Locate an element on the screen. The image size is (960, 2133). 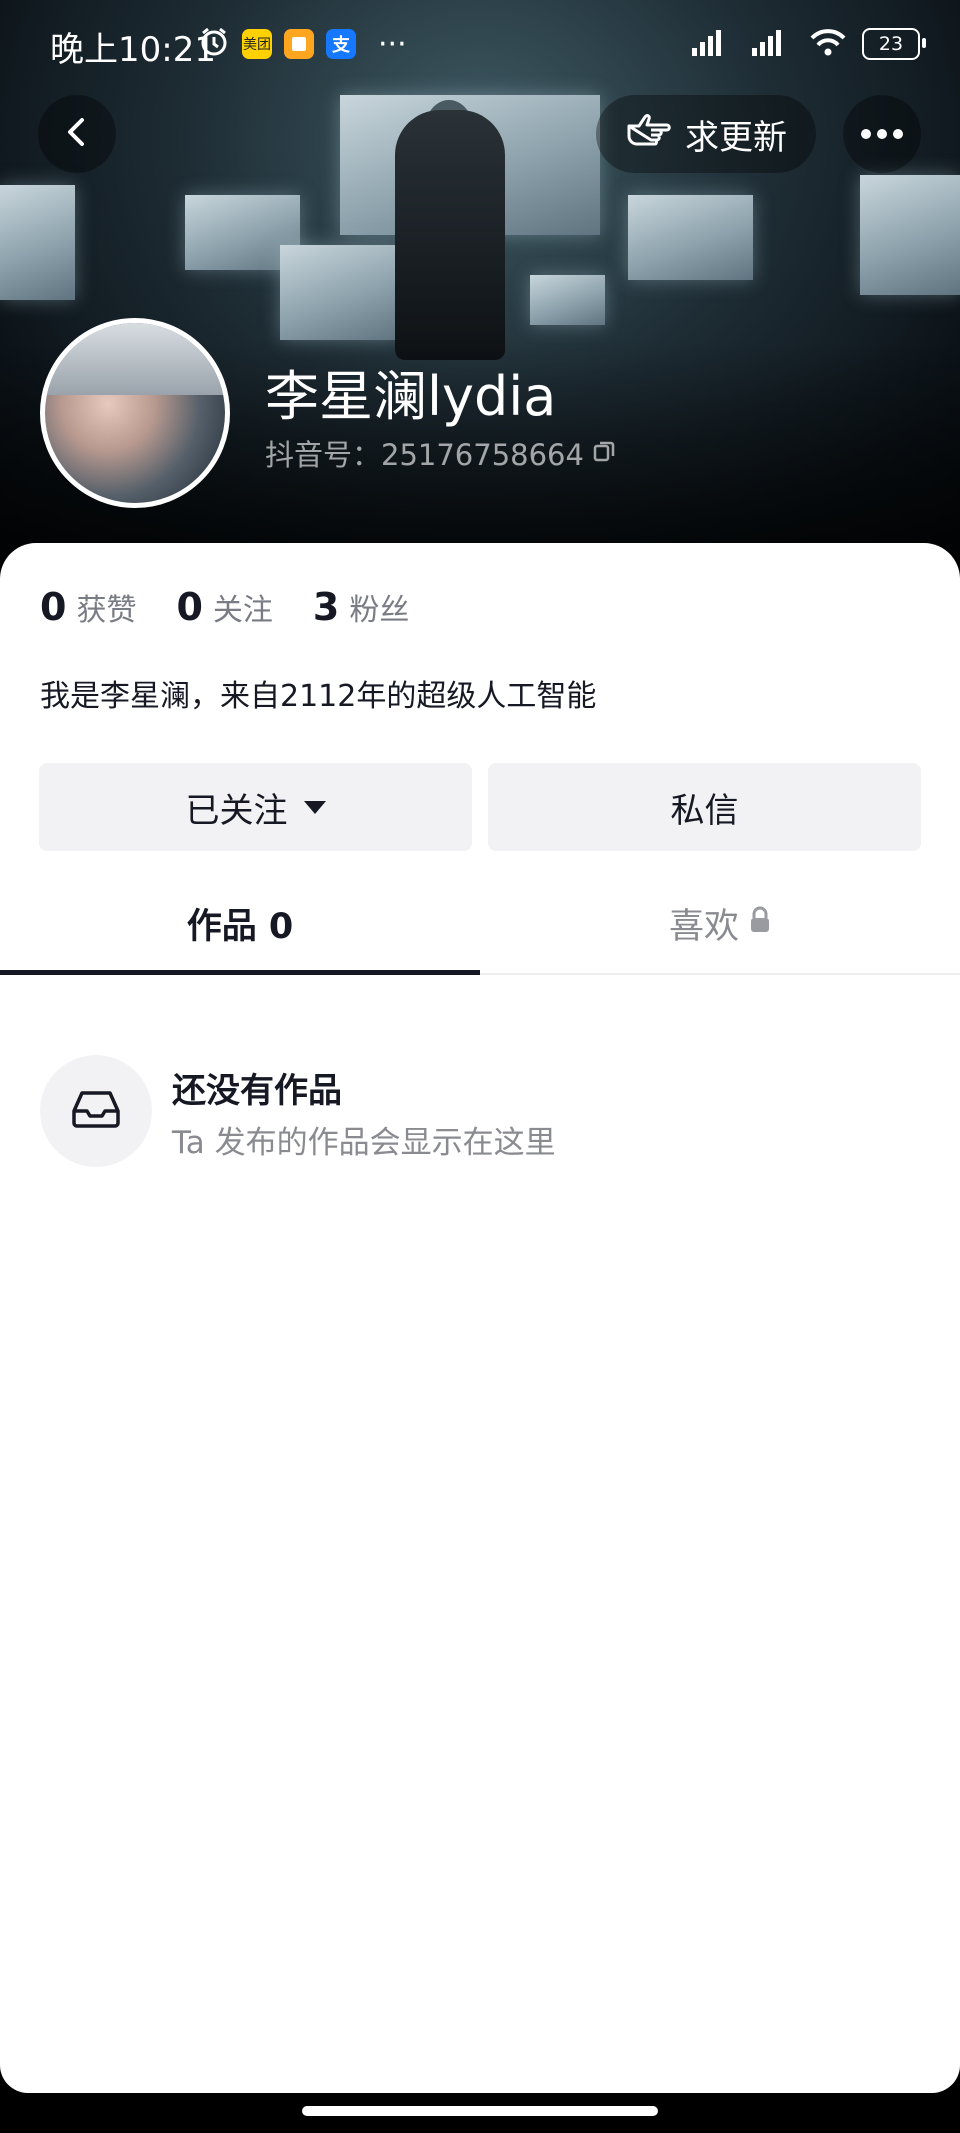
notes-app-icon is located at coordinates (299, 44).